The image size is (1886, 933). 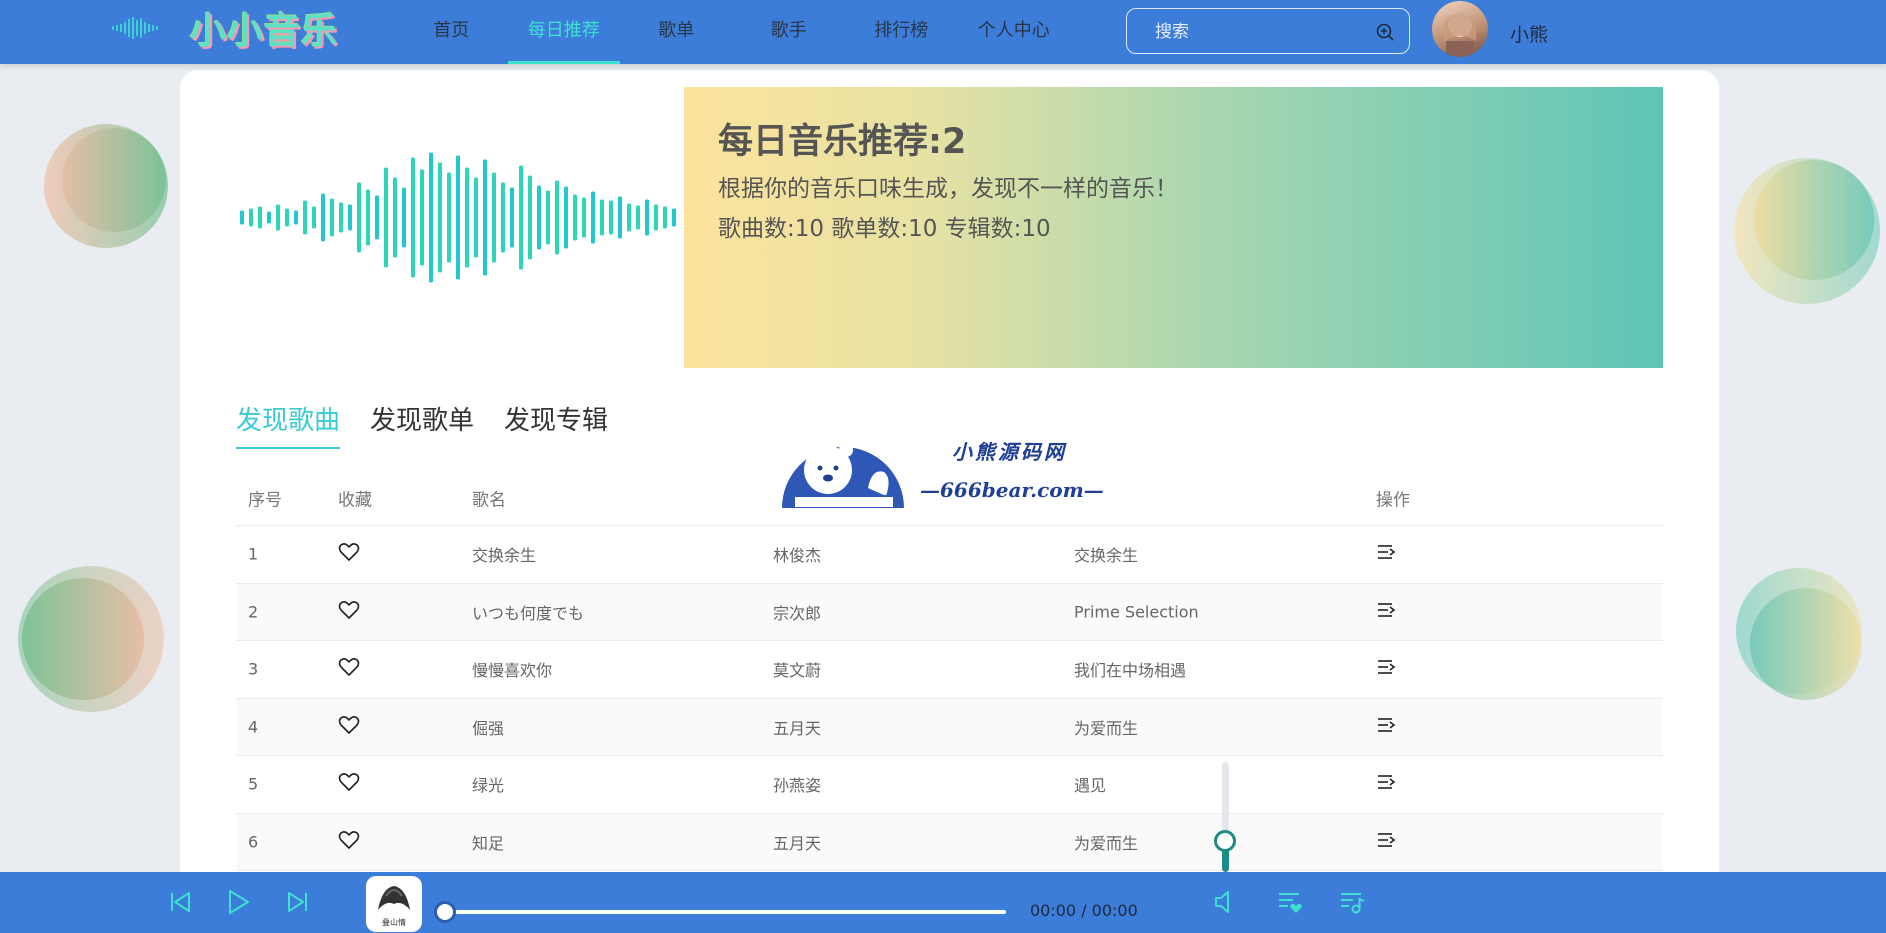 I want to click on nav-daily-recommend: 每日推荐, so click(x=563, y=32).